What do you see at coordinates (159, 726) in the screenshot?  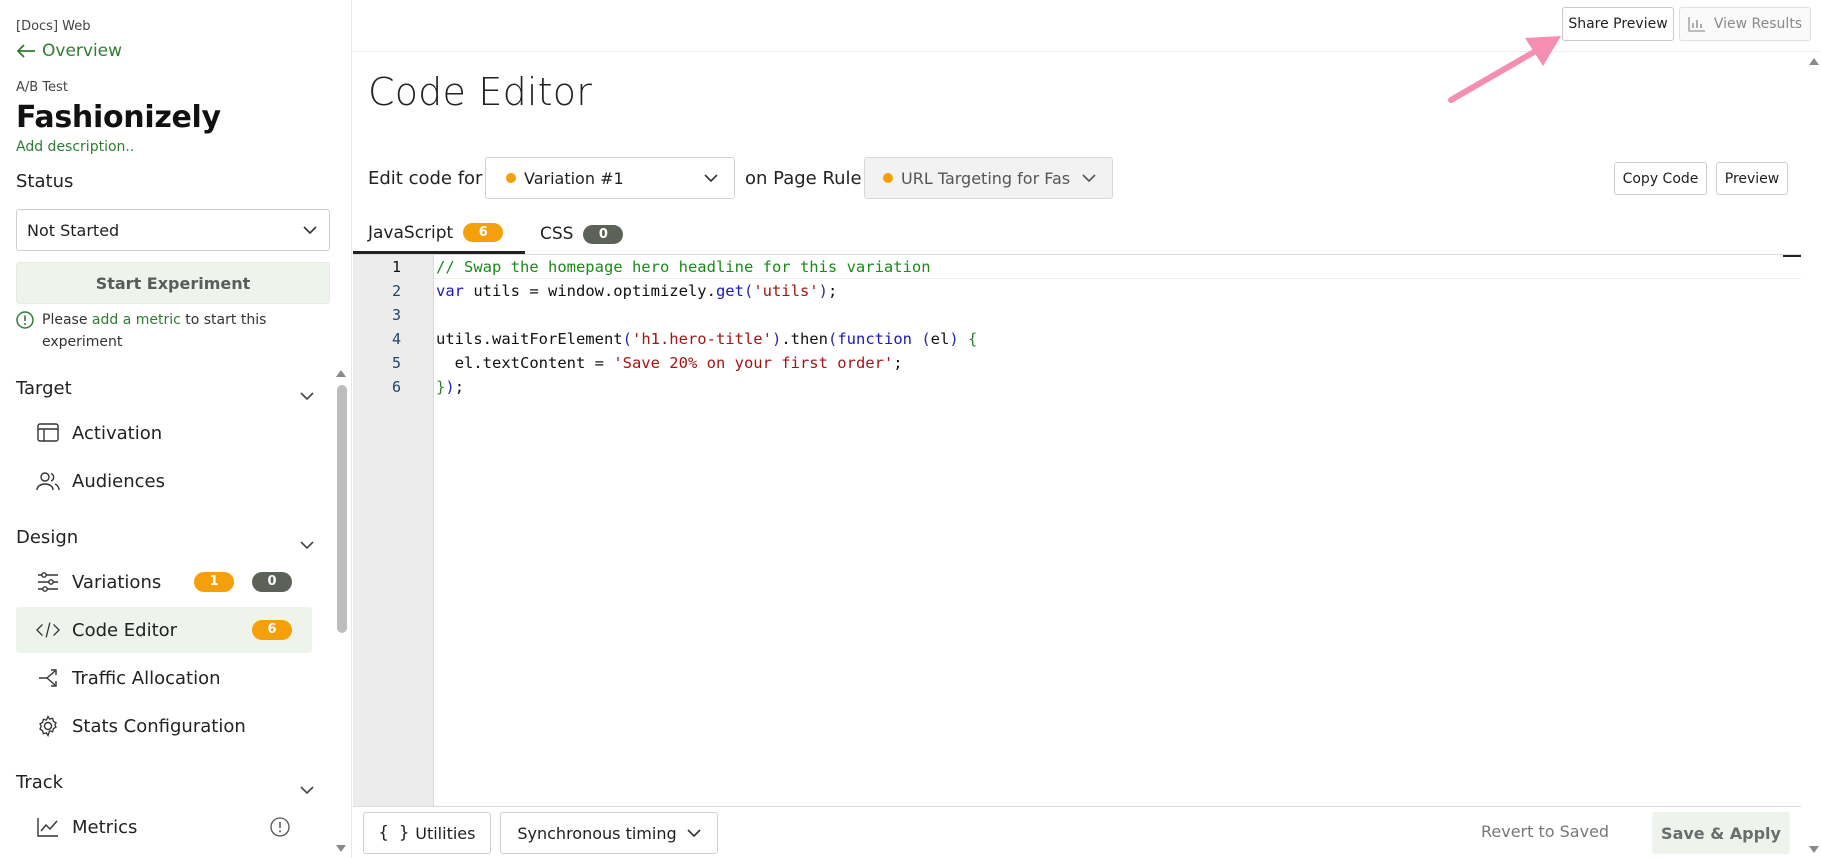 I see `sidebar-item-label: Stats Configuration` at bounding box center [159, 726].